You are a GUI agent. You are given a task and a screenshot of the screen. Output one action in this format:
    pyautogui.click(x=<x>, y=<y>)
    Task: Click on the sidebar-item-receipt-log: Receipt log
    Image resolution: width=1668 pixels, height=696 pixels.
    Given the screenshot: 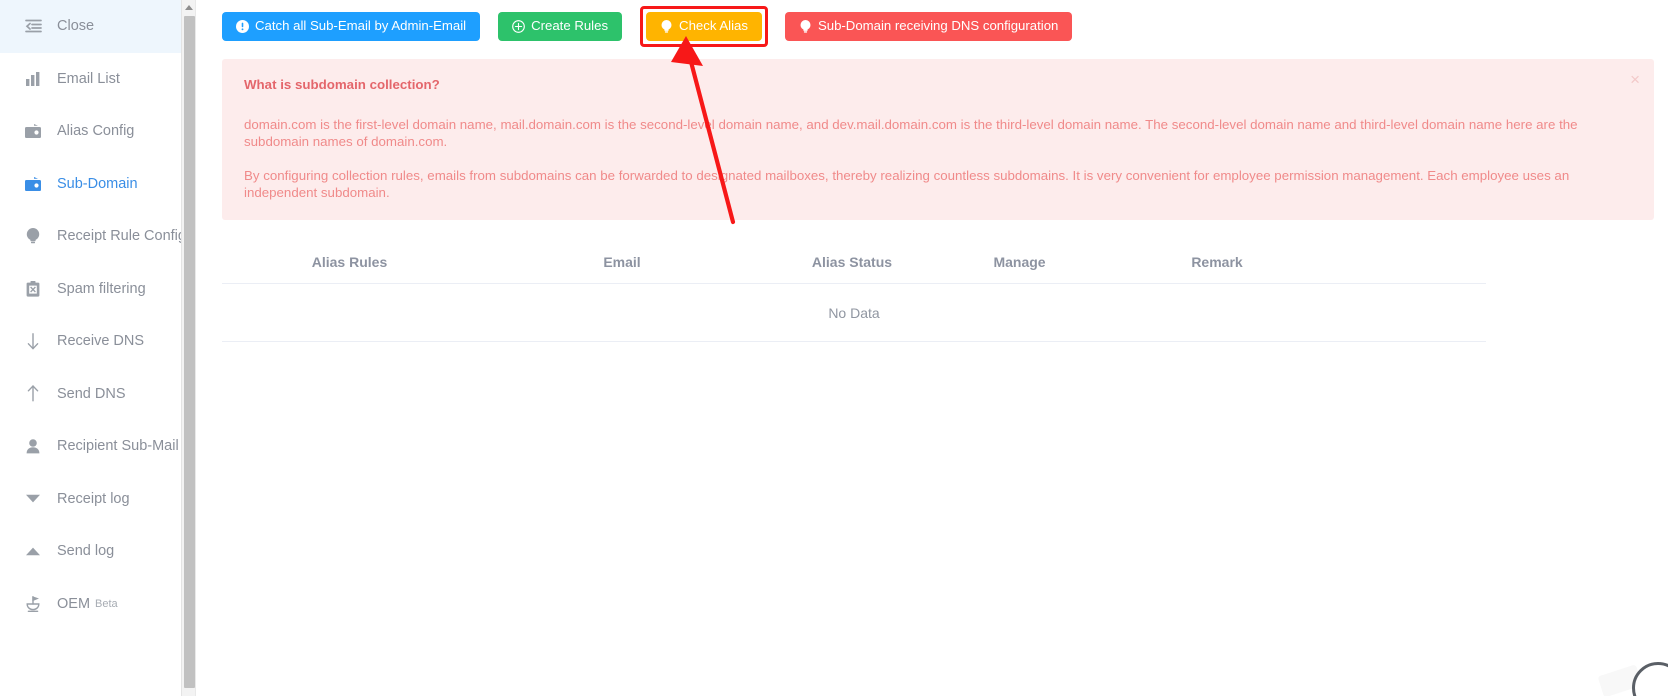 What is the action you would take?
    pyautogui.click(x=97, y=499)
    